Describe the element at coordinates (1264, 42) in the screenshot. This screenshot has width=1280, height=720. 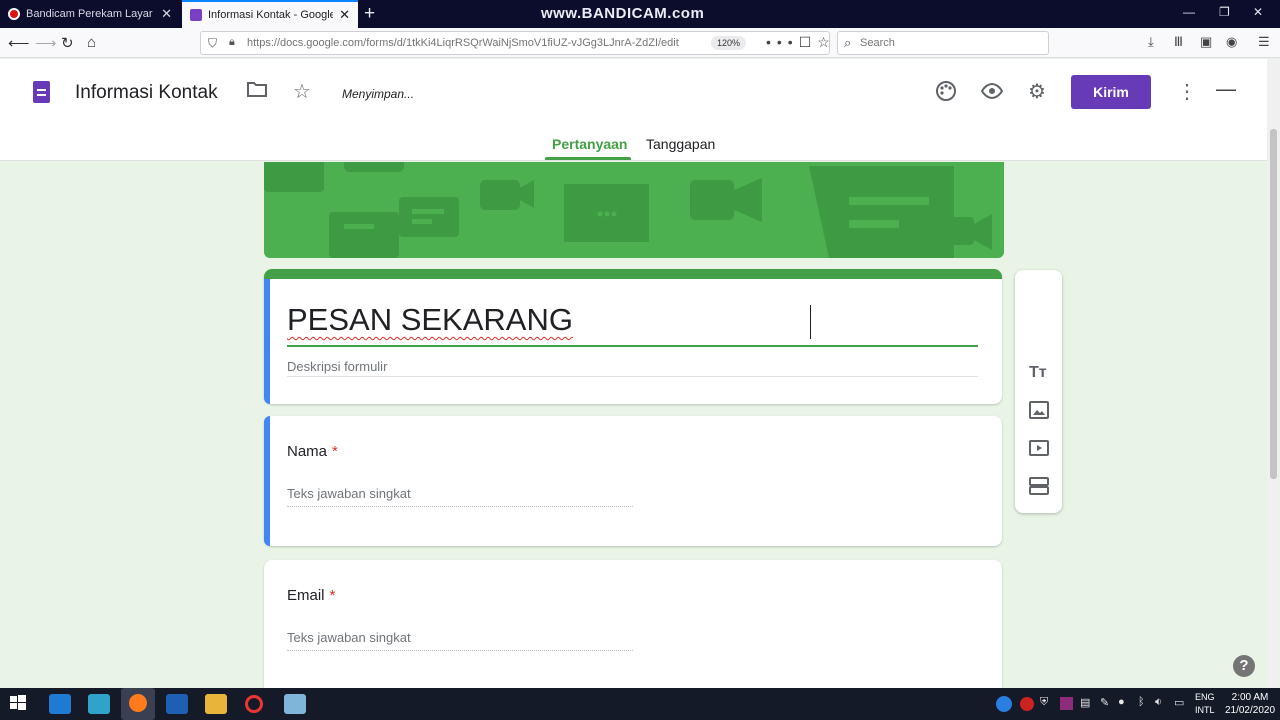
I see `menu-icon: ☰` at that location.